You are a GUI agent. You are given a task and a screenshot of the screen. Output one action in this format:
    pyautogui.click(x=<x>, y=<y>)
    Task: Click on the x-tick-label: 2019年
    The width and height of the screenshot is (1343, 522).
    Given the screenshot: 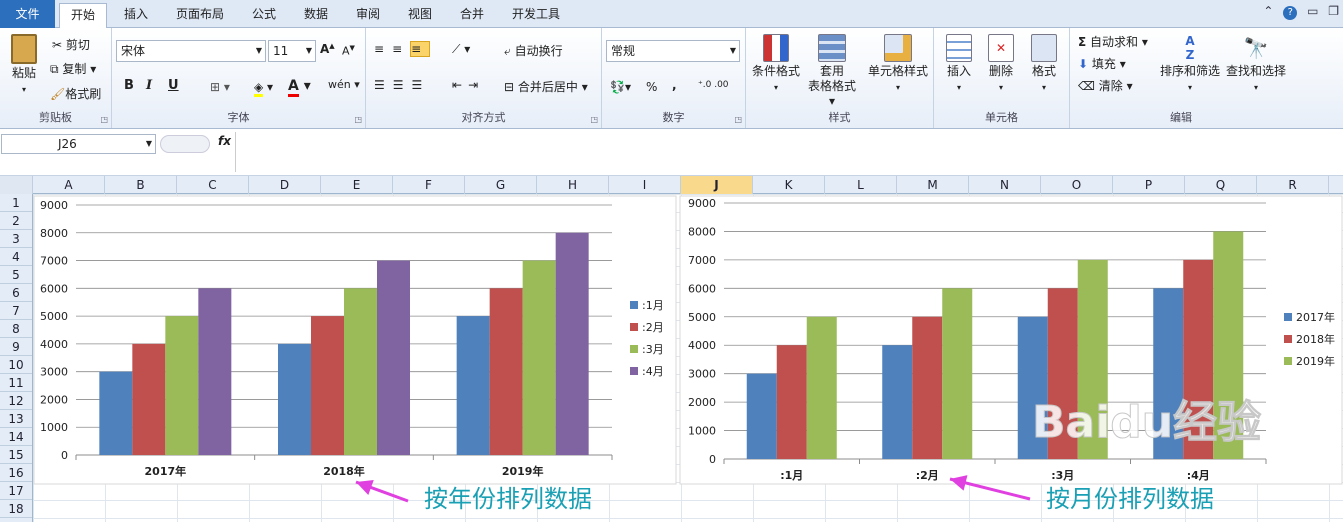 What is the action you would take?
    pyautogui.click(x=523, y=471)
    